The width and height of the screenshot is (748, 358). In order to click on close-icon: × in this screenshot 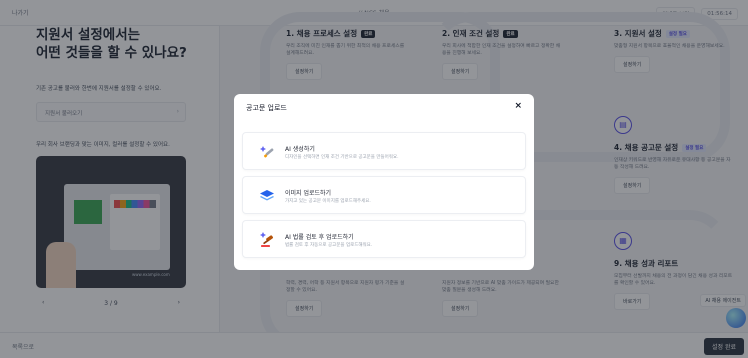, I will do `click(518, 106)`.